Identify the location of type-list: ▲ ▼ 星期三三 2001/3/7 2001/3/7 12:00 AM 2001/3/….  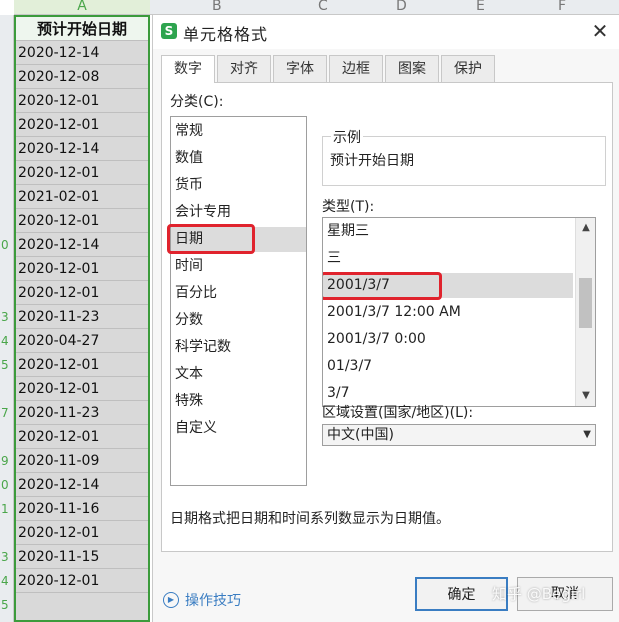
(459, 312).